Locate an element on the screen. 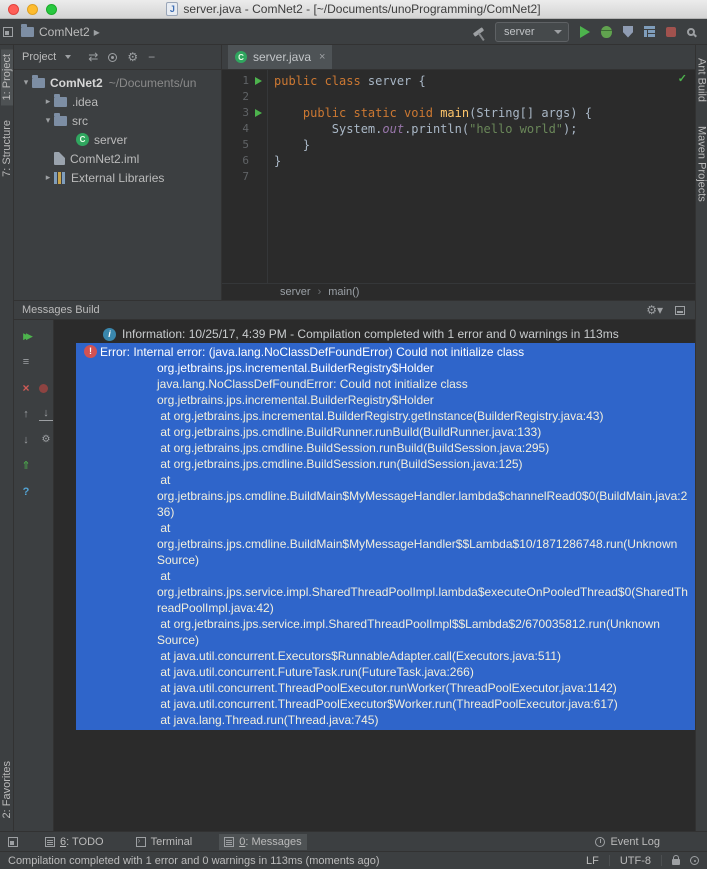 The image size is (707, 869). search-icon is located at coordinates (691, 31).